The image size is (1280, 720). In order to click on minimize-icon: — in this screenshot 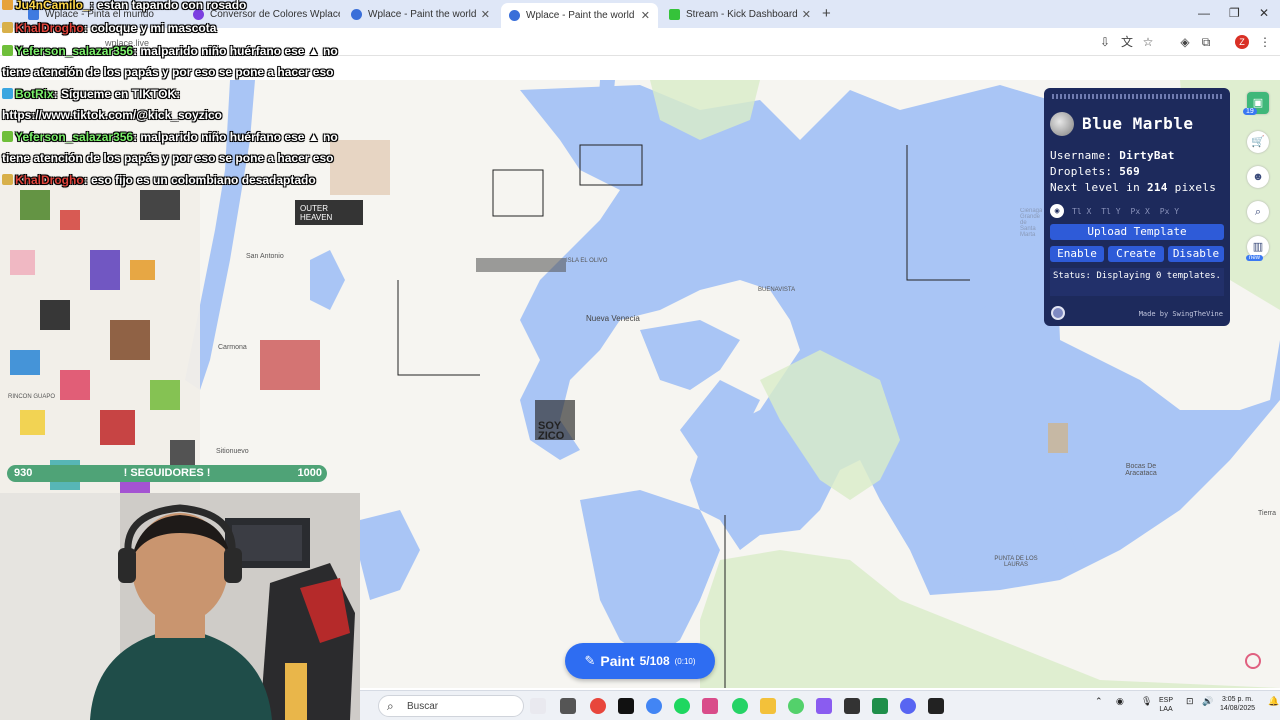, I will do `click(1204, 13)`.